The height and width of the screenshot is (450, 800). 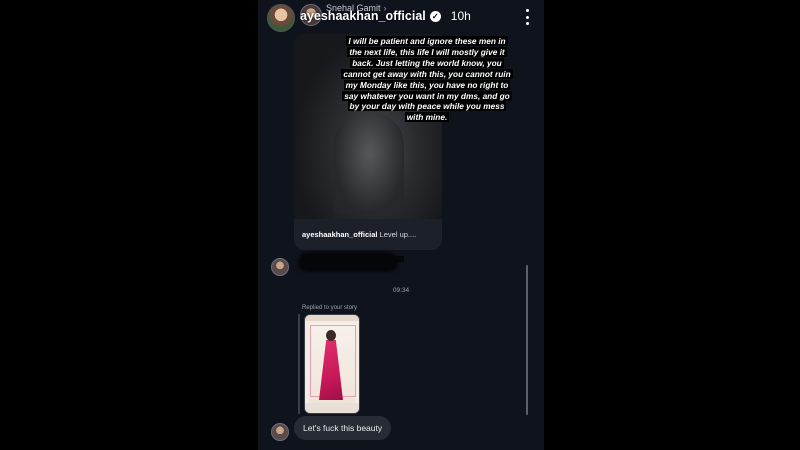 I want to click on profile-avatar, so click(x=281, y=18).